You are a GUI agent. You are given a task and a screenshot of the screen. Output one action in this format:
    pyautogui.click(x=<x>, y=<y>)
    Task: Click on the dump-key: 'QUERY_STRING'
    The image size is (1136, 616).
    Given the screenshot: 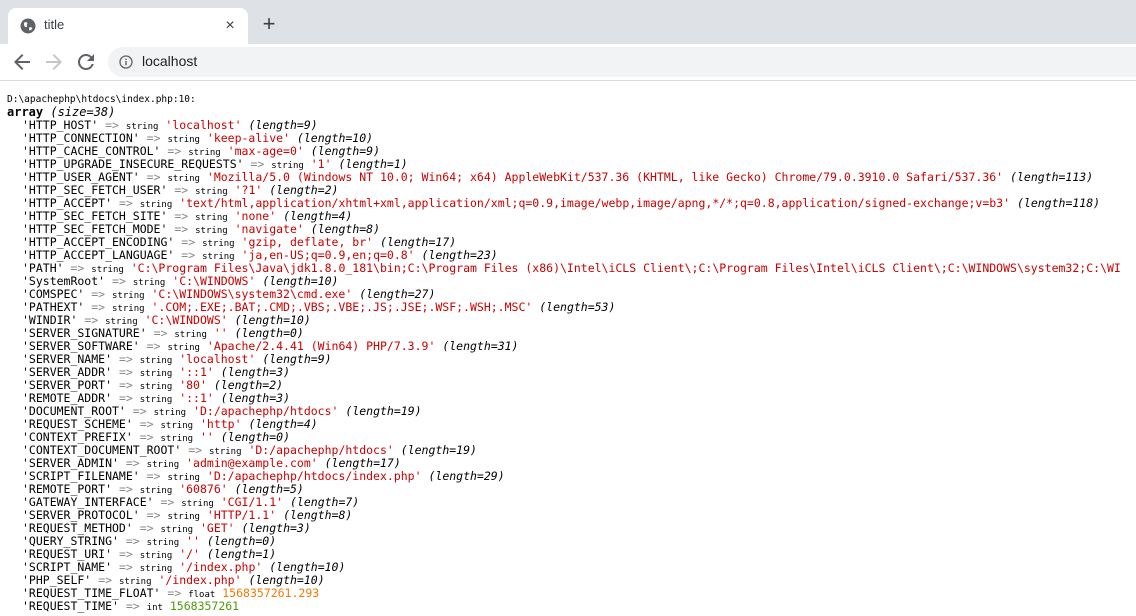 What is the action you would take?
    pyautogui.click(x=70, y=541)
    